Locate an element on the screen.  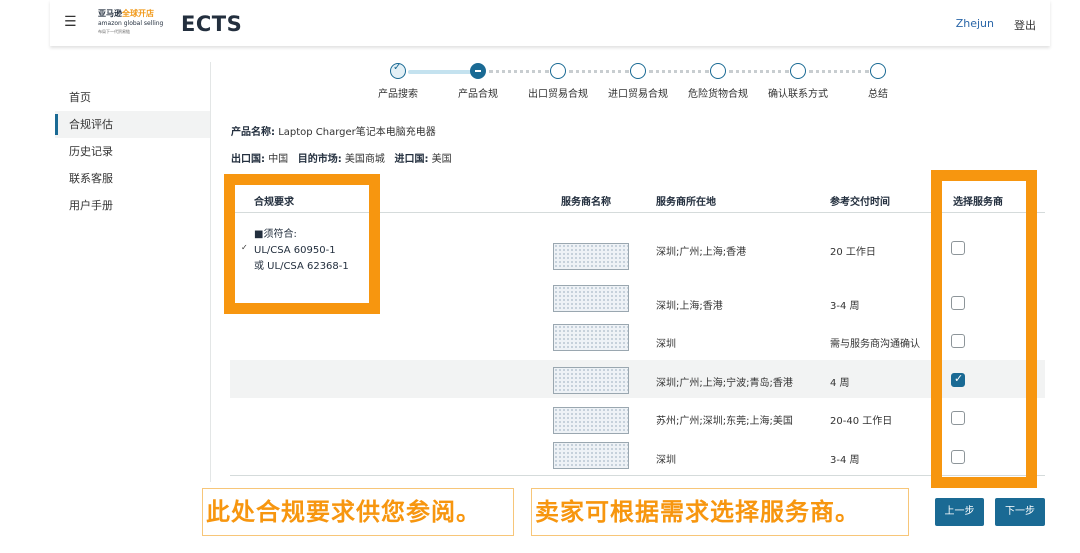
requirement-highlight-frame is located at coordinates (302, 244).